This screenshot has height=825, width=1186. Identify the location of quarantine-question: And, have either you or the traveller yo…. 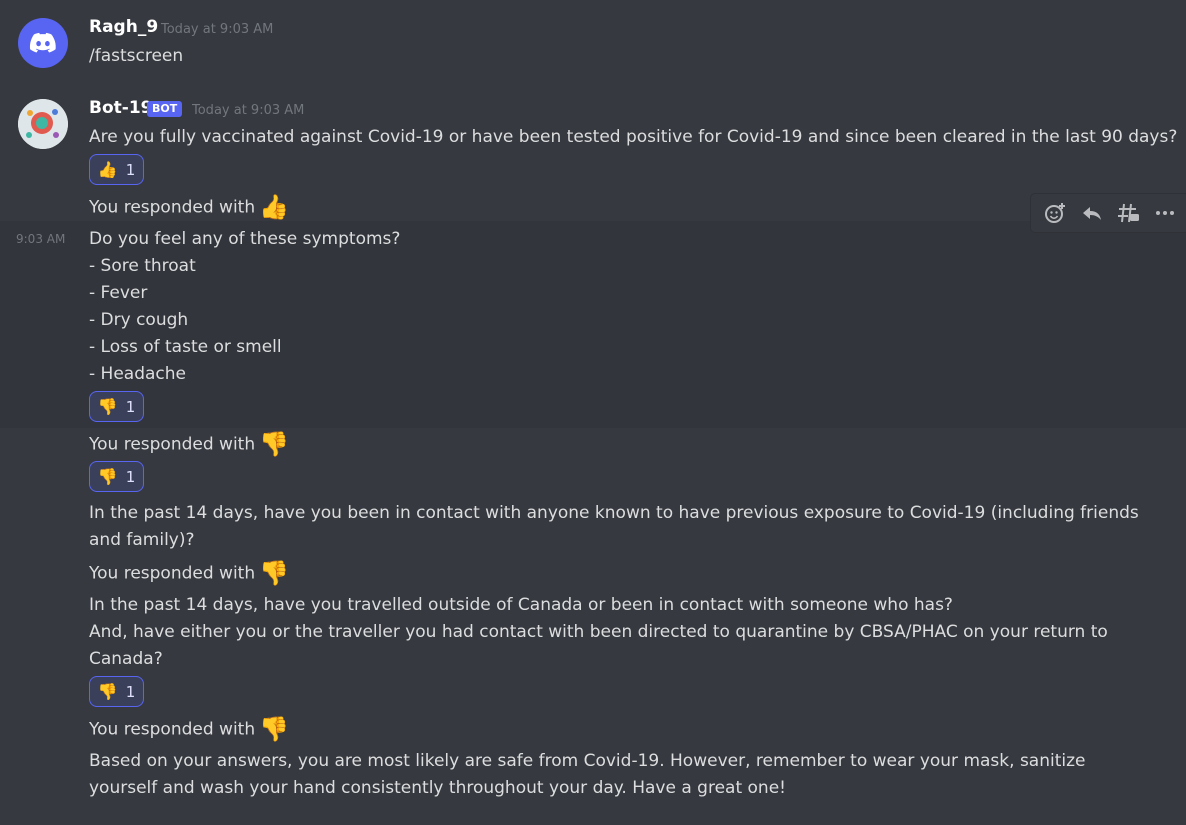
(598, 645).